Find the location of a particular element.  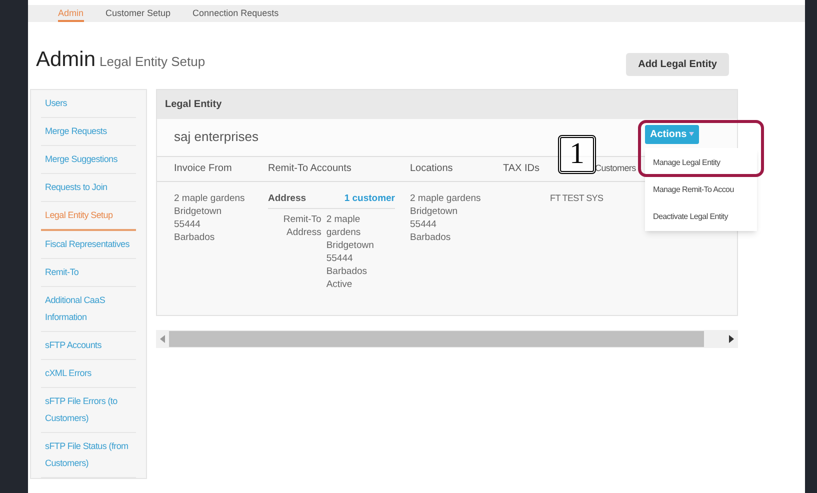

sidebar-item: Merge Suggestions is located at coordinates (88, 160).